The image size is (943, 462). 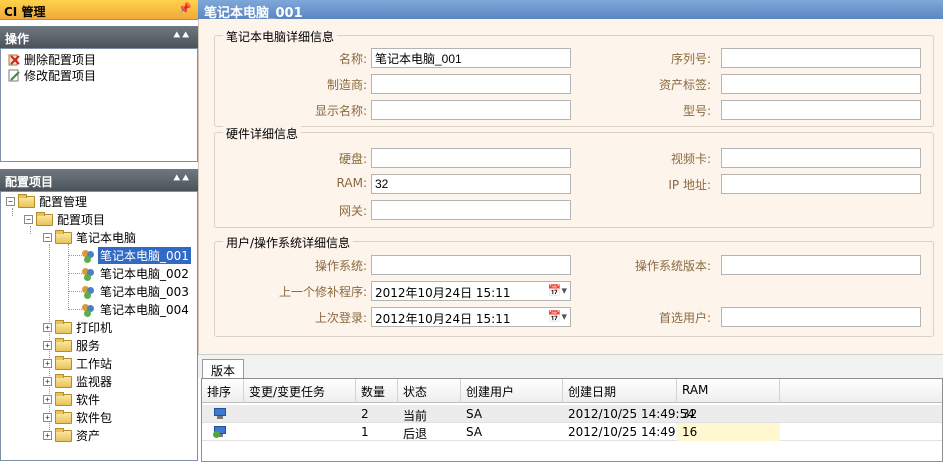 What do you see at coordinates (821, 58) in the screenshot?
I see `serial-field` at bounding box center [821, 58].